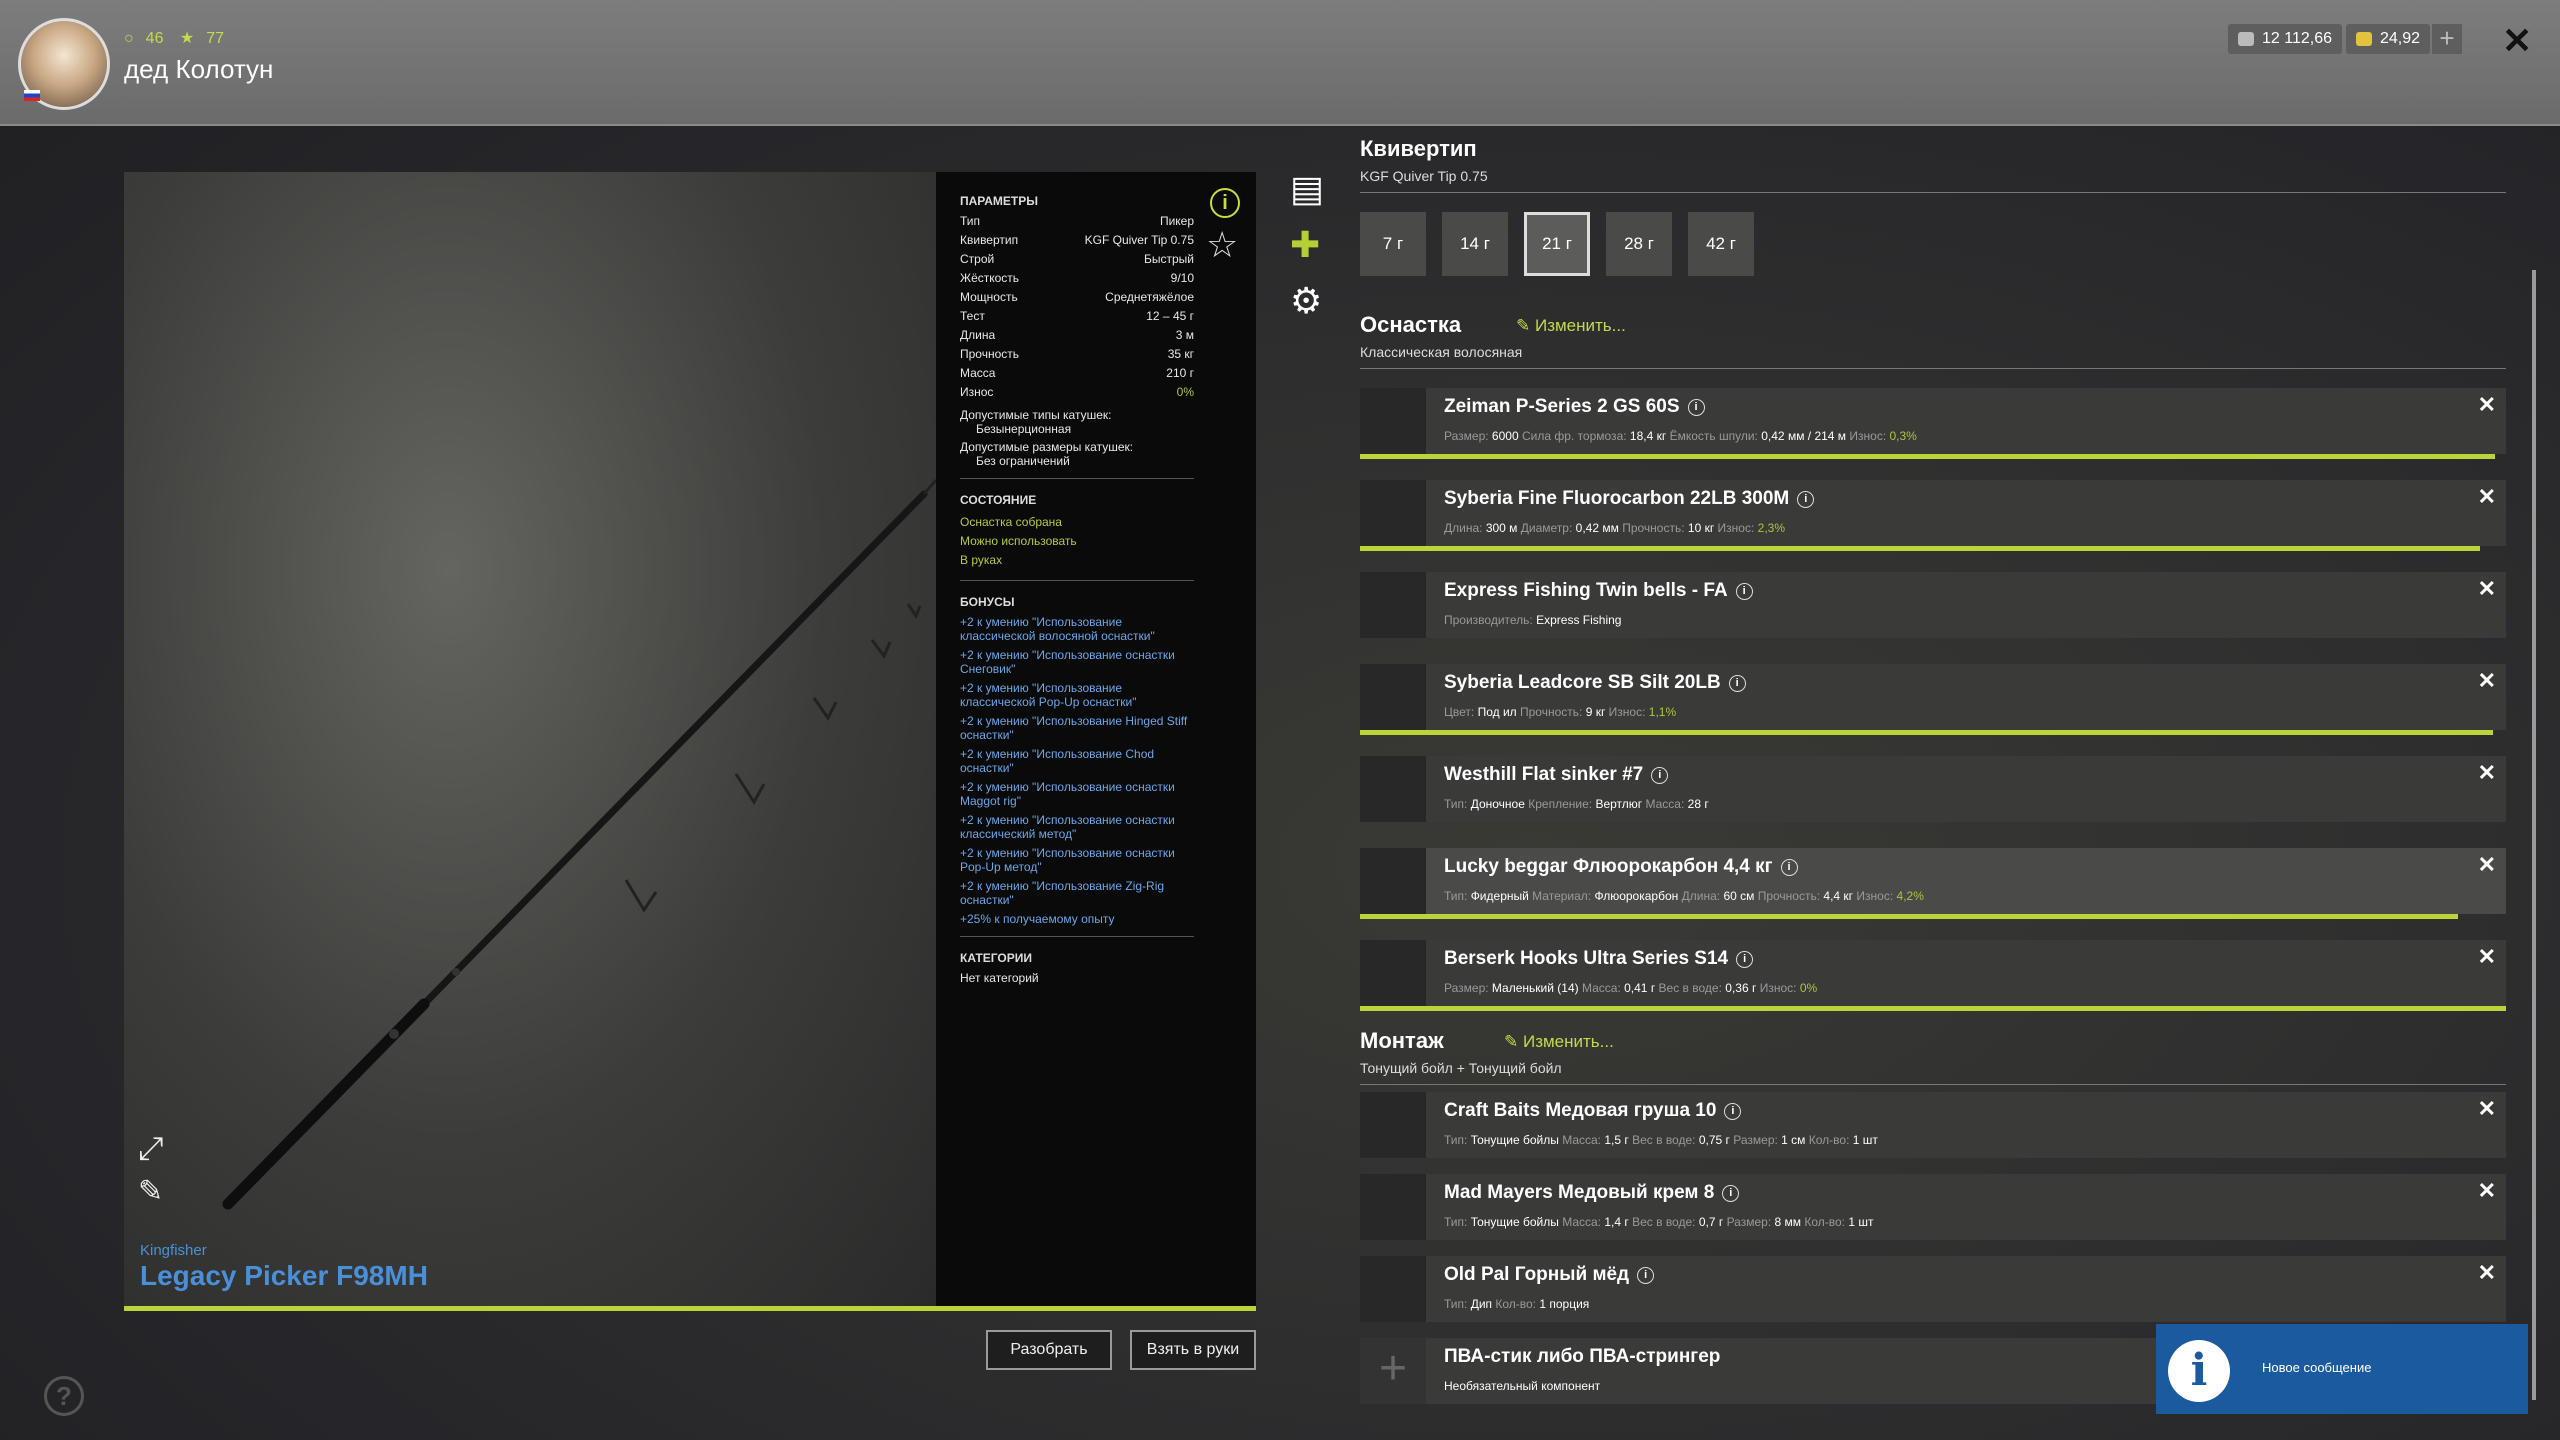  Describe the element at coordinates (1077, 221) in the screenshot. I see `param-row: Тип Пикер` at that location.